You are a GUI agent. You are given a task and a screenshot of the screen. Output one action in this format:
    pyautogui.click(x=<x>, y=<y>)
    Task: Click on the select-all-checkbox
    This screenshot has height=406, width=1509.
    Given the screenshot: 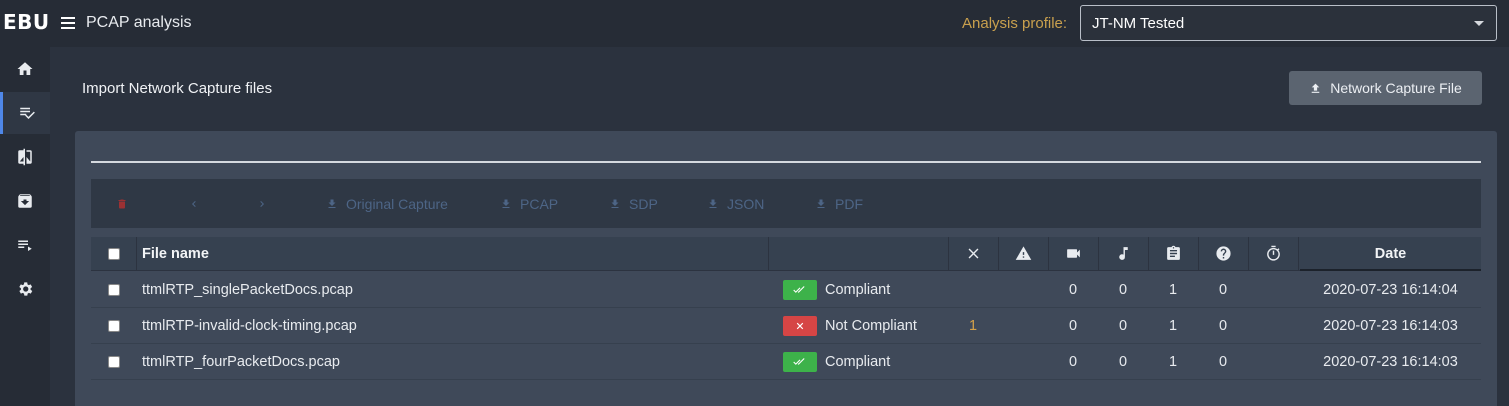 What is the action you would take?
    pyautogui.click(x=114, y=253)
    